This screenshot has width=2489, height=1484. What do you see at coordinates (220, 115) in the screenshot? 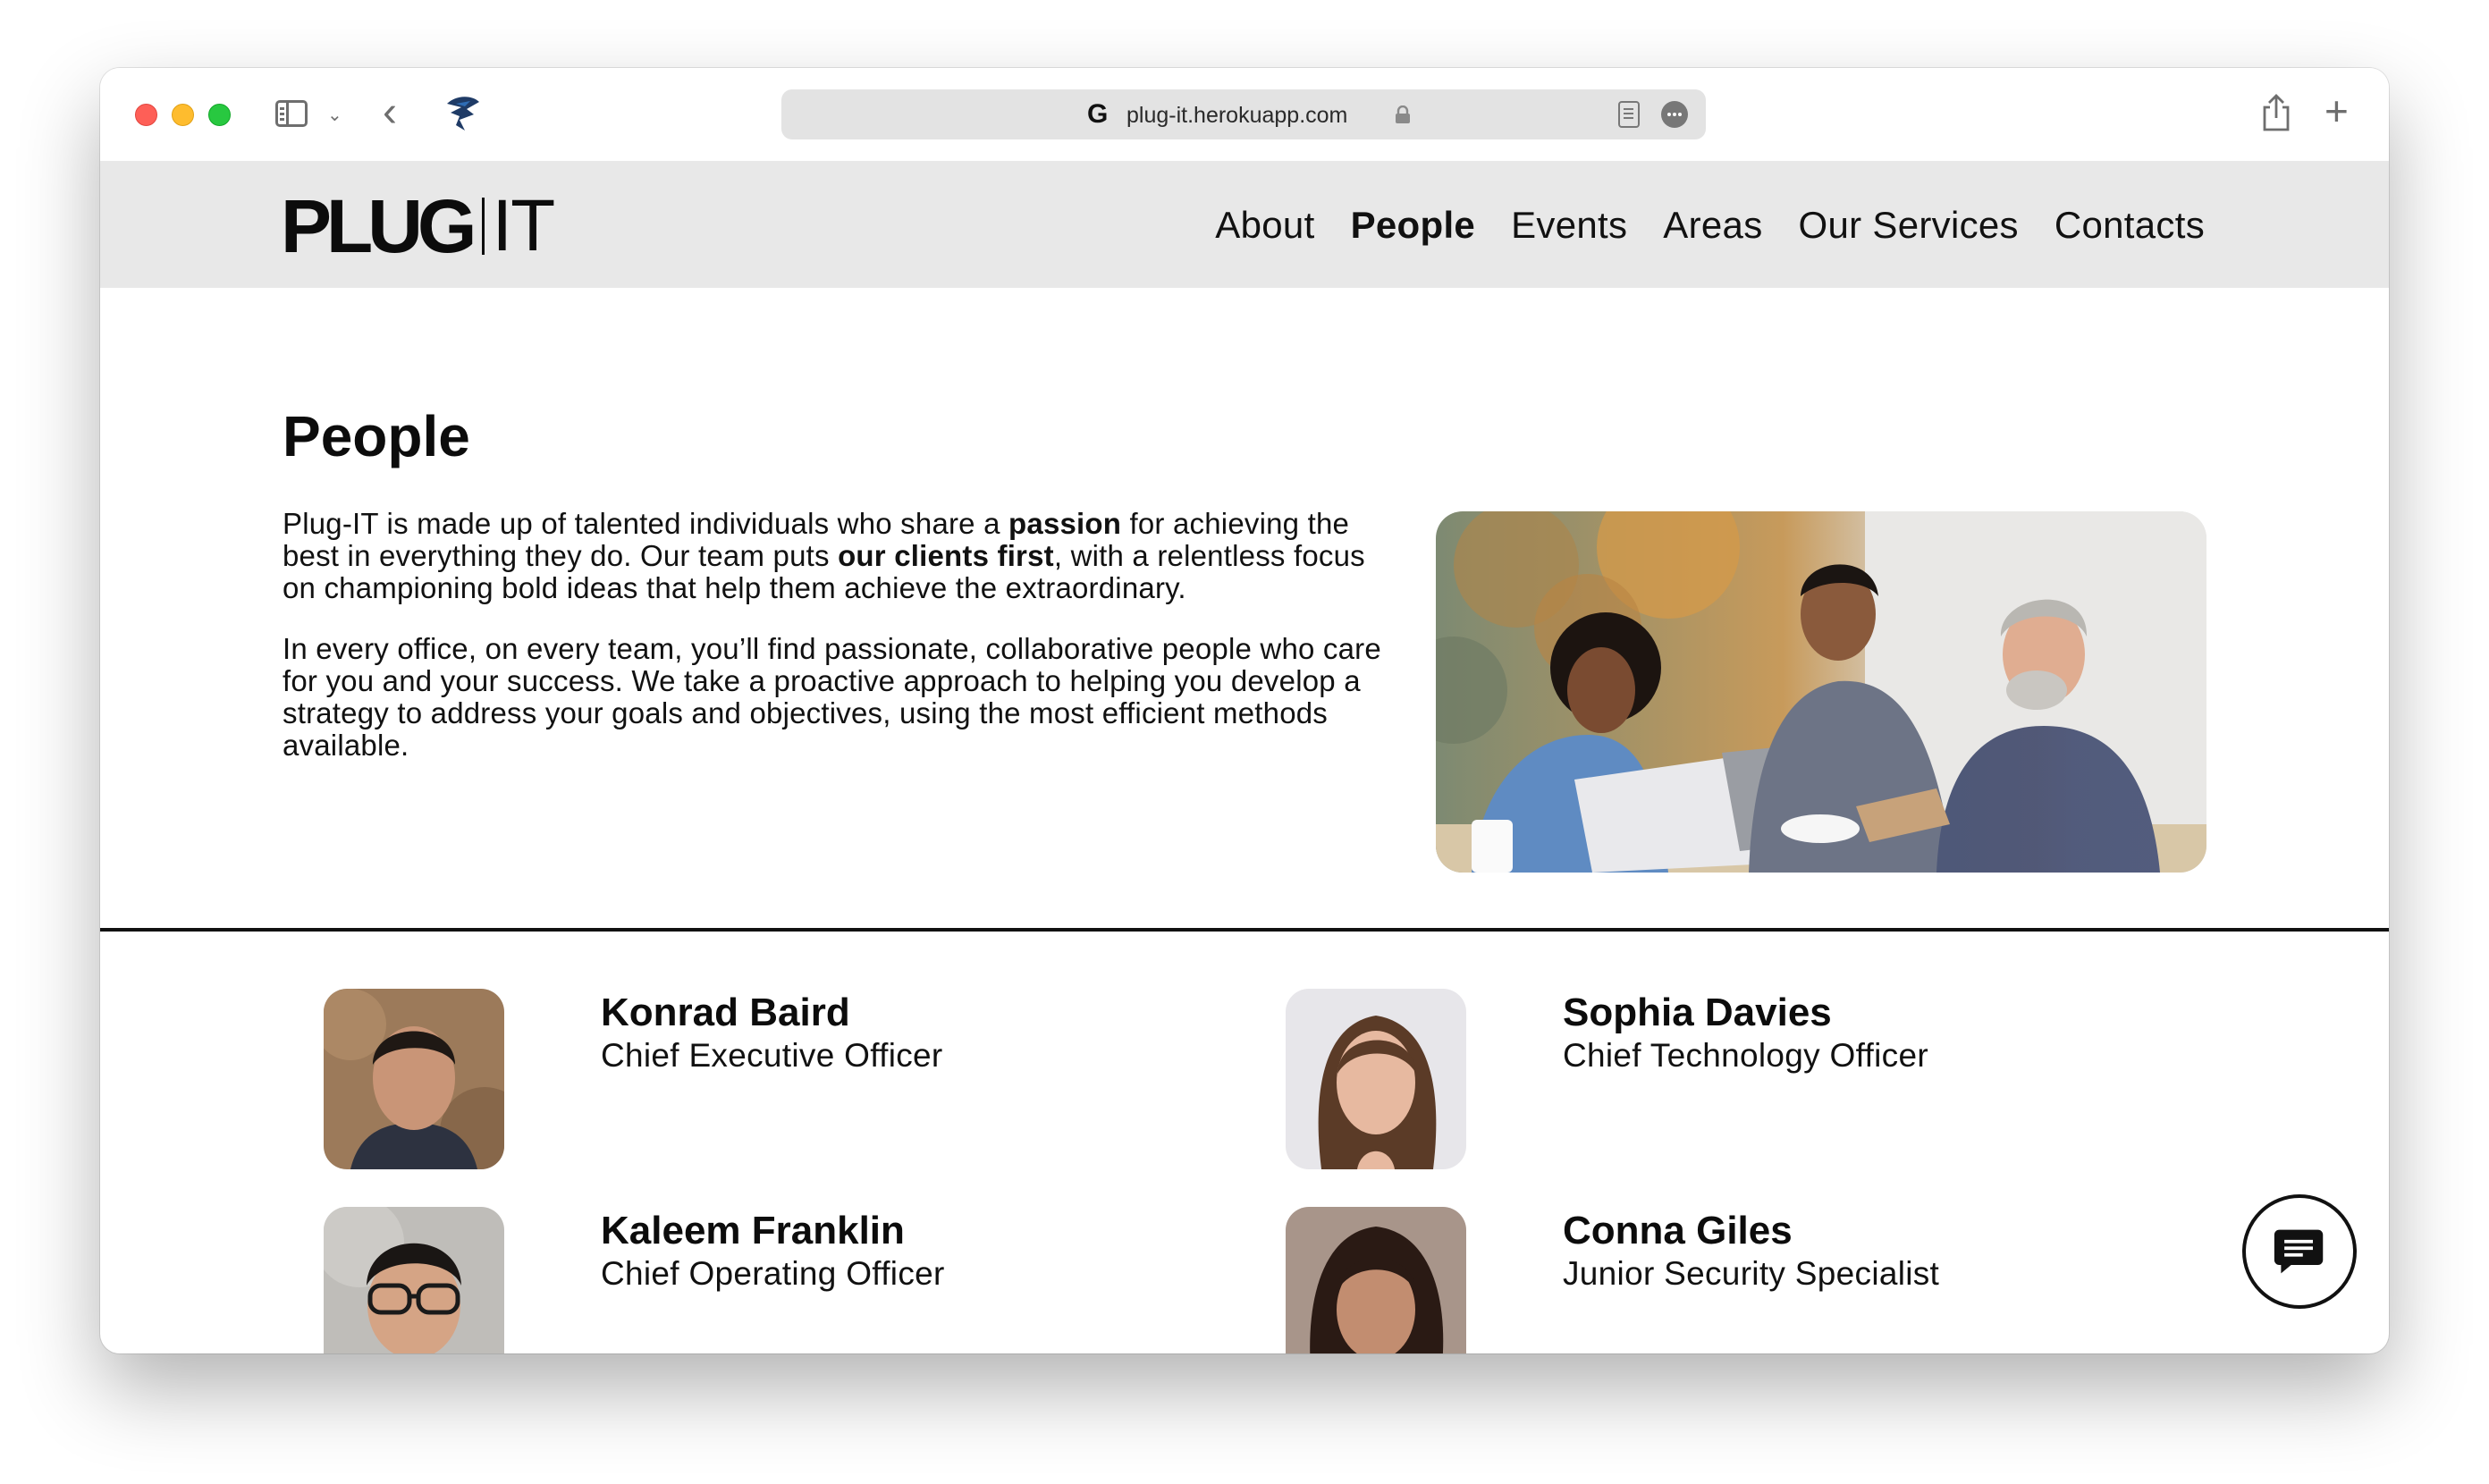
I see `zoom-window-button` at bounding box center [220, 115].